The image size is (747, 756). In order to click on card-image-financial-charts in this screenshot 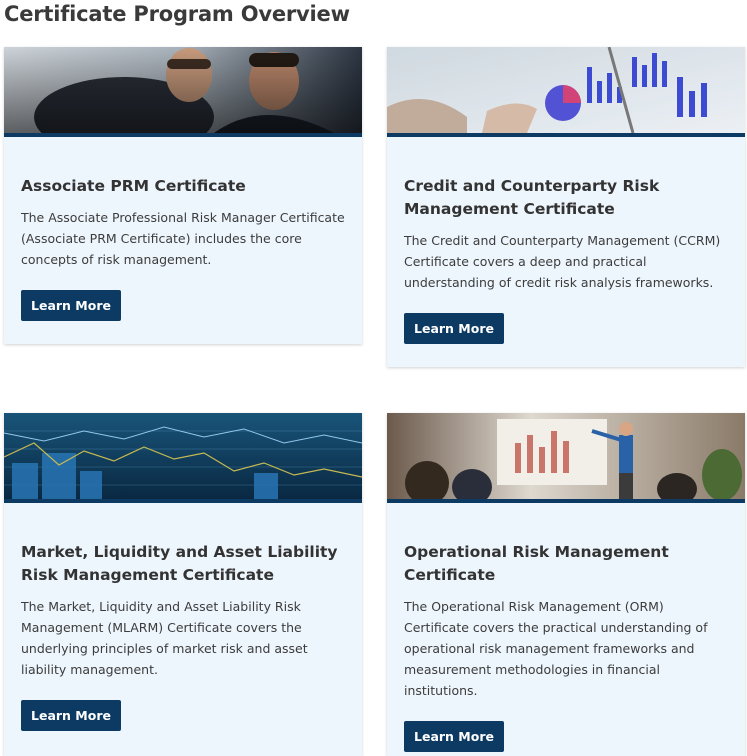, I will do `click(566, 92)`.